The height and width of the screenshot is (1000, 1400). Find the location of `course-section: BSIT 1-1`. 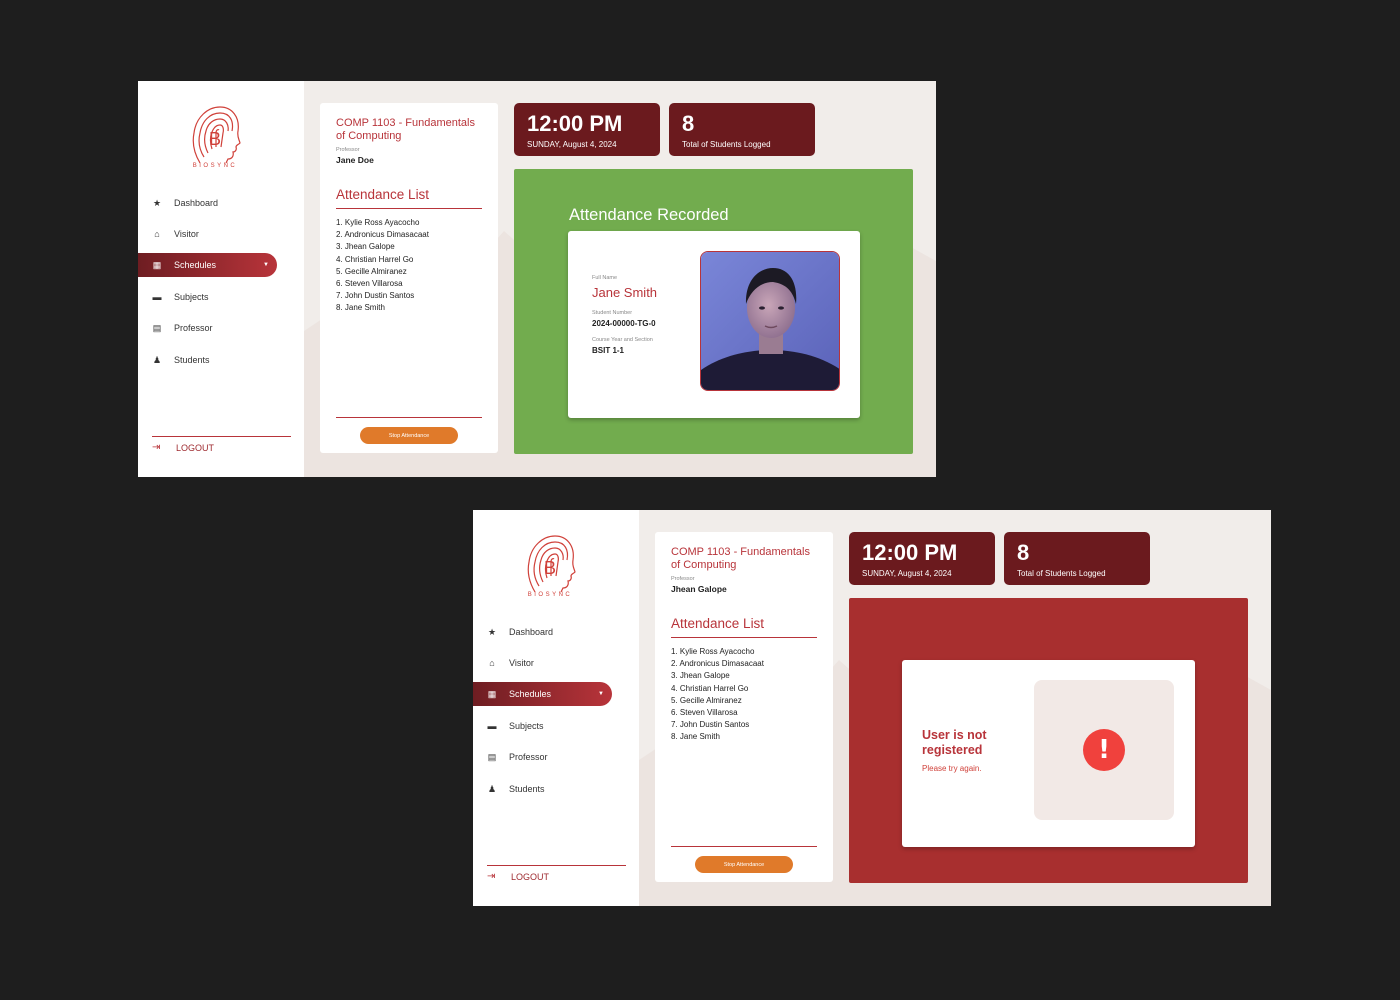

course-section: BSIT 1-1 is located at coordinates (608, 350).